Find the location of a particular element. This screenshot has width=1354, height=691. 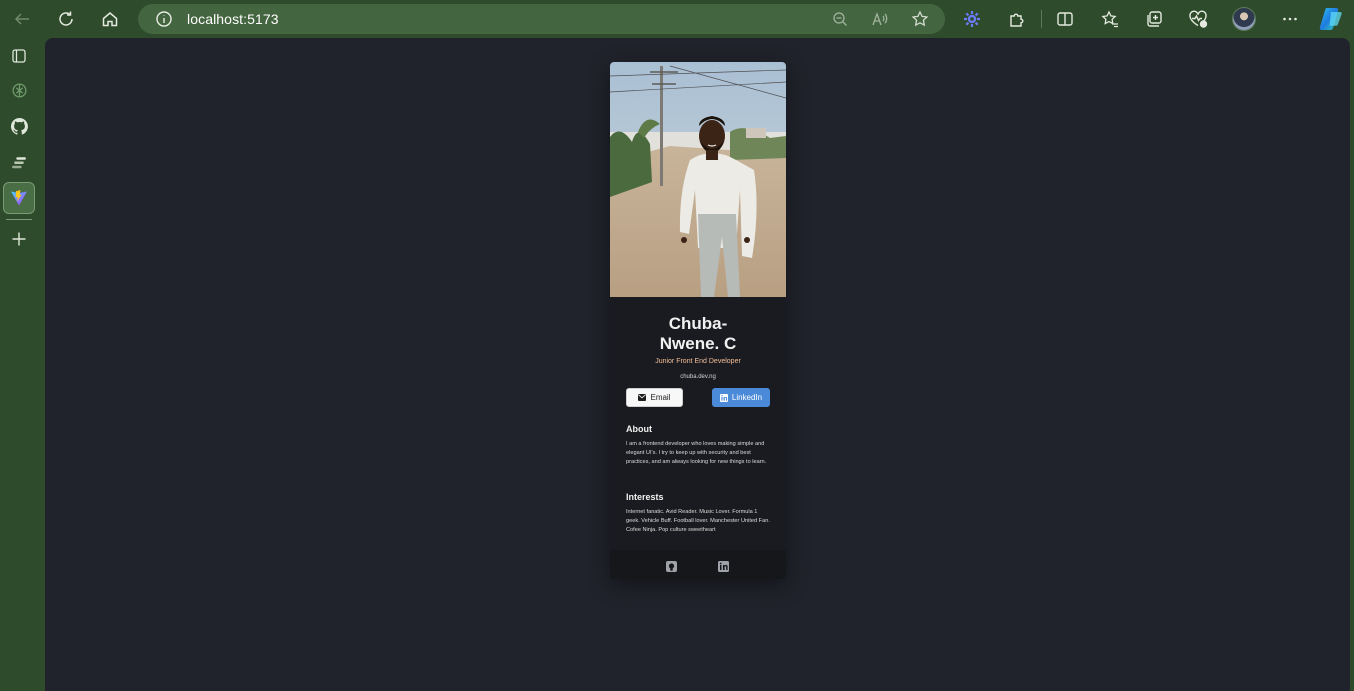

heart-pulse-icon is located at coordinates (1198, 19).